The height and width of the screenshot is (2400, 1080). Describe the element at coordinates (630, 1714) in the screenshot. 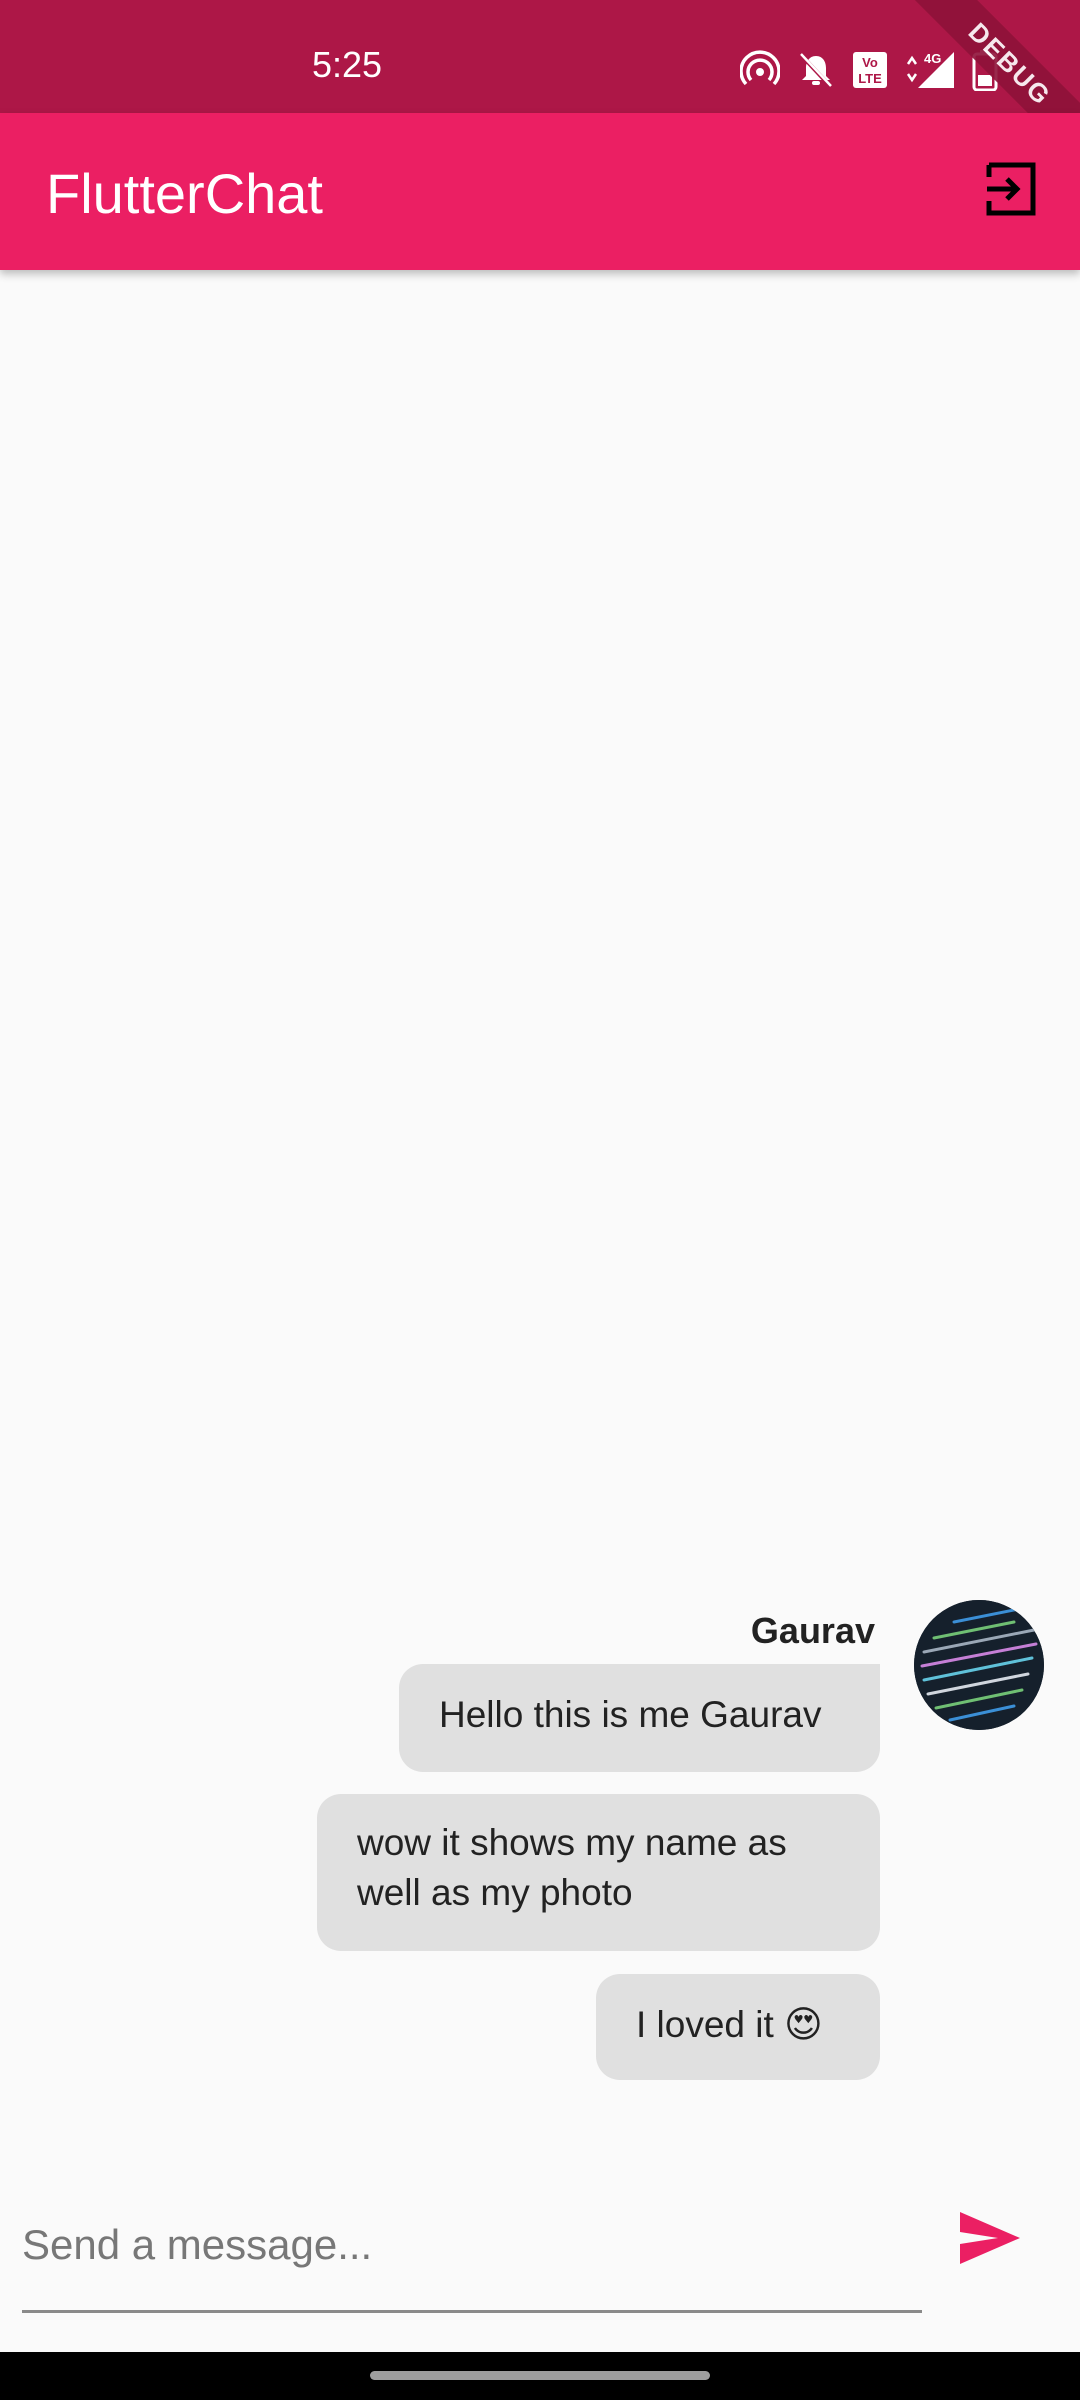

I see `message-text: Hello this is me Gaurav` at that location.